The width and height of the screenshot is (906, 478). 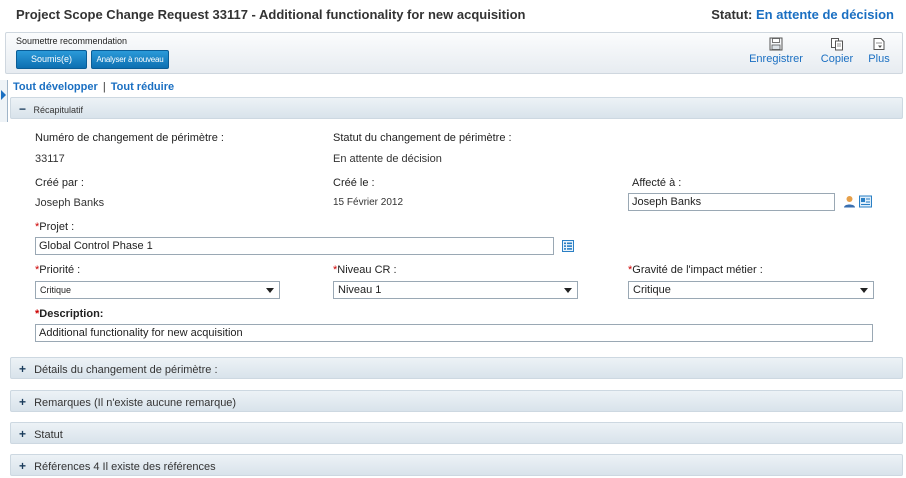 I want to click on cr-level-label: *Niveau CR :, so click(x=365, y=270).